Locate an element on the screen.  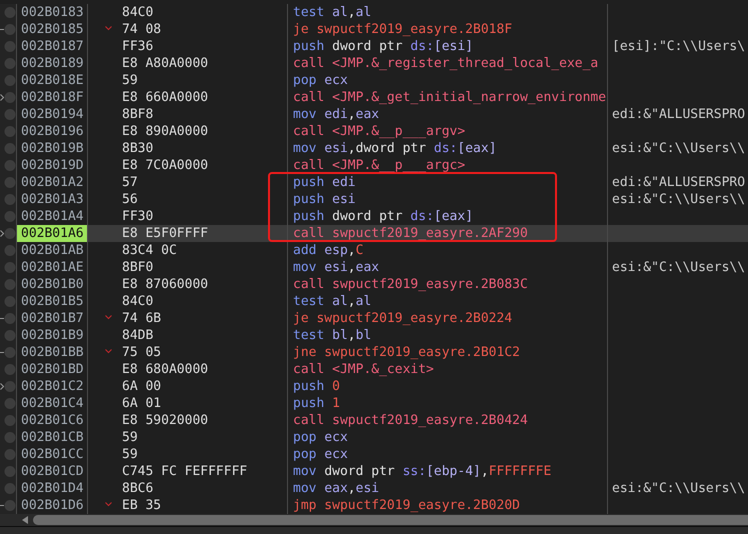
bytes-text: E8 7C0A0000 is located at coordinates (165, 165).